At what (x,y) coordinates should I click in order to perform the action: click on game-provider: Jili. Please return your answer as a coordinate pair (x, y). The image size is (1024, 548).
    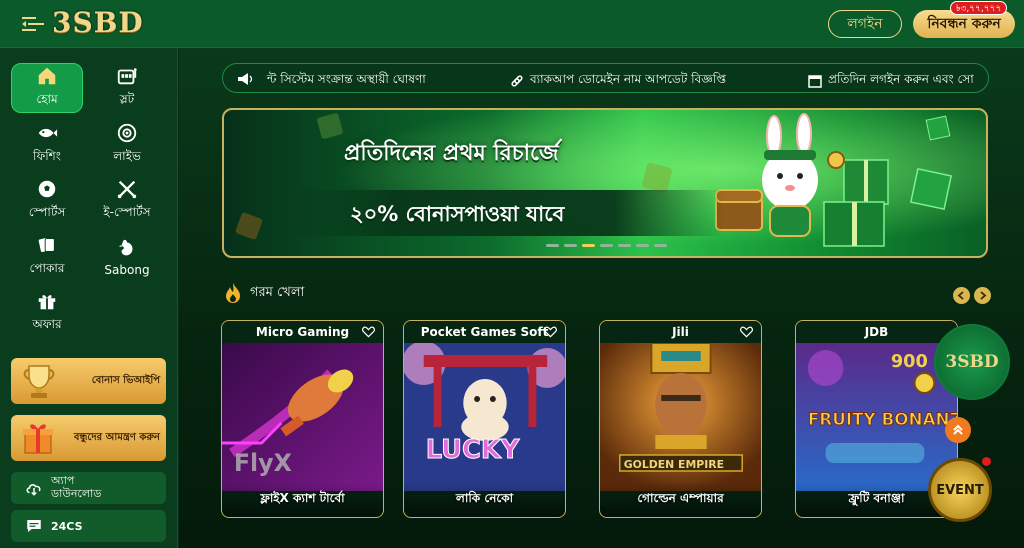
    Looking at the image, I should click on (680, 332).